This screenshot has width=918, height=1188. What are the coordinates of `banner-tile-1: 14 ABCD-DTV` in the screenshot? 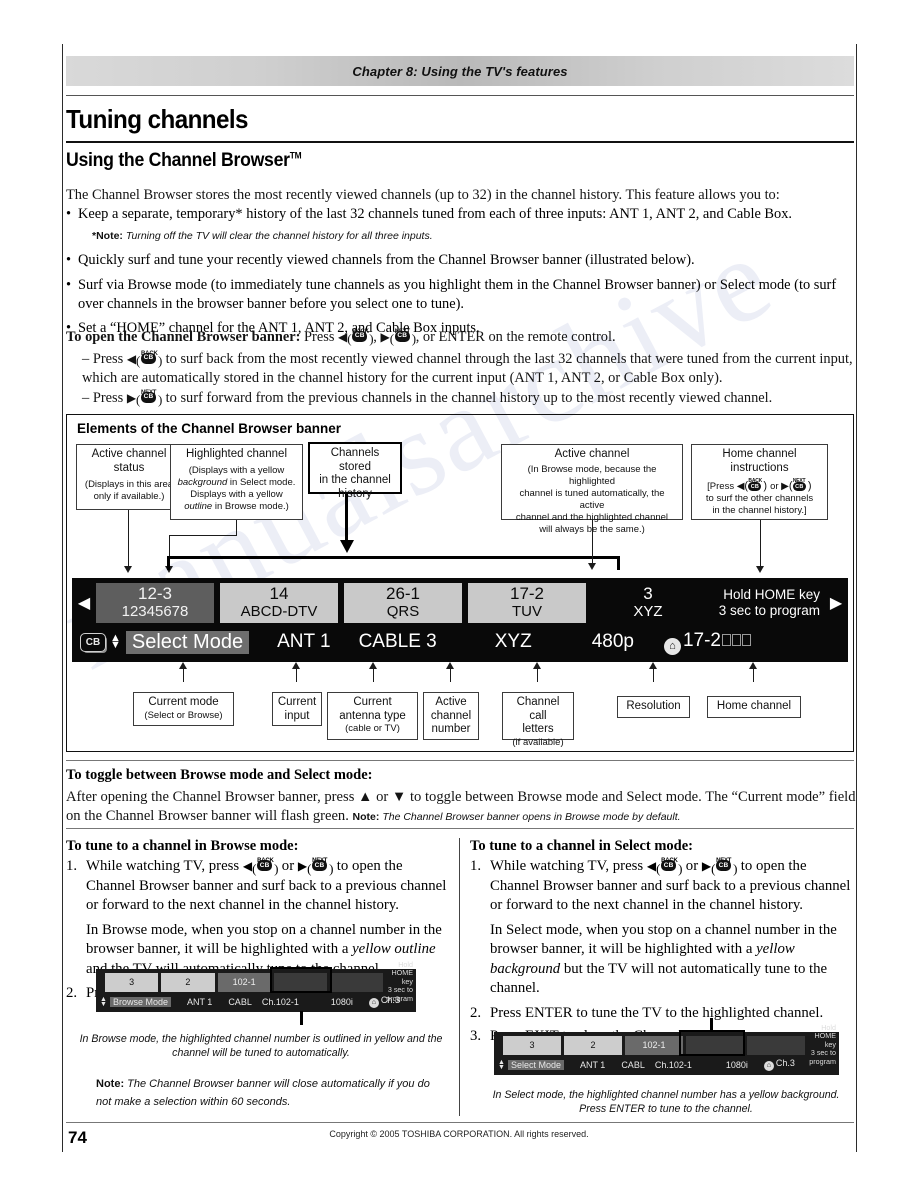 It's located at (279, 603).